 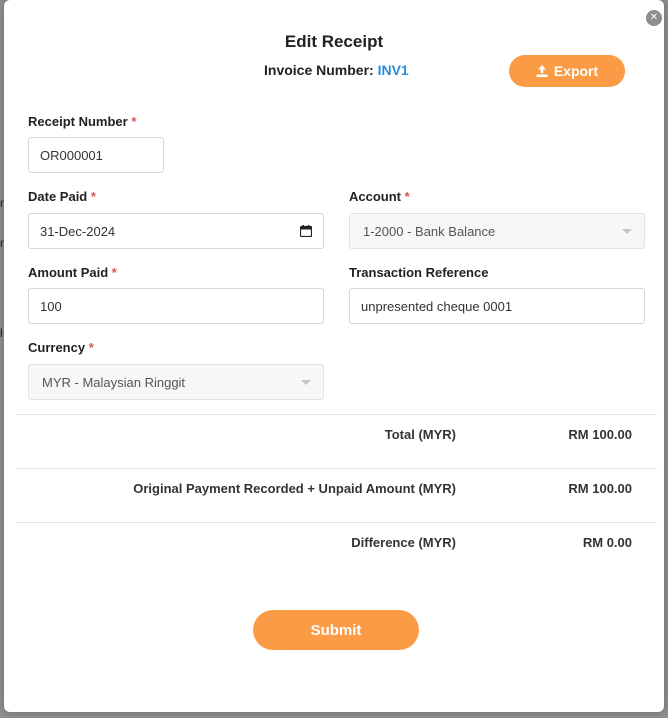 I want to click on currency-label: Currency *, so click(x=61, y=347).